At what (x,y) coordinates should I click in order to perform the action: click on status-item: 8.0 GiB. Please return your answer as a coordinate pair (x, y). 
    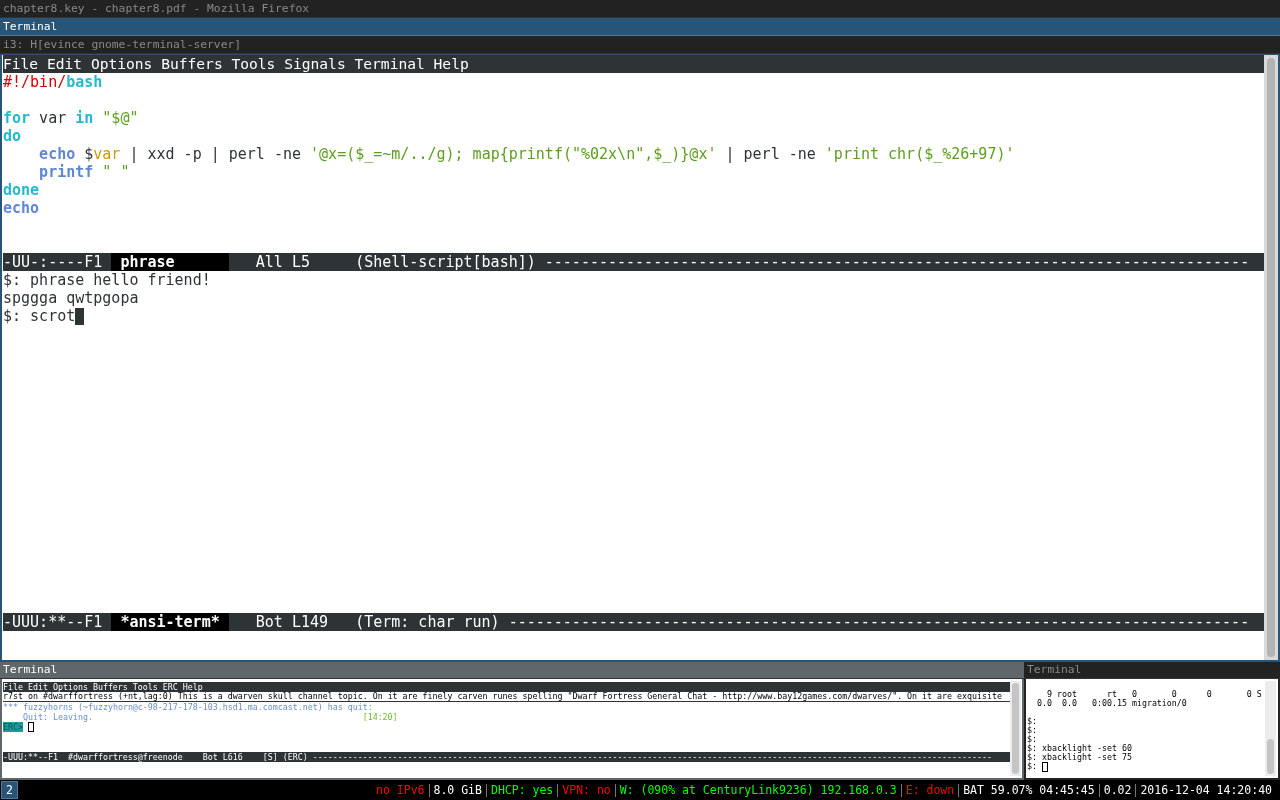
    Looking at the image, I should click on (457, 790).